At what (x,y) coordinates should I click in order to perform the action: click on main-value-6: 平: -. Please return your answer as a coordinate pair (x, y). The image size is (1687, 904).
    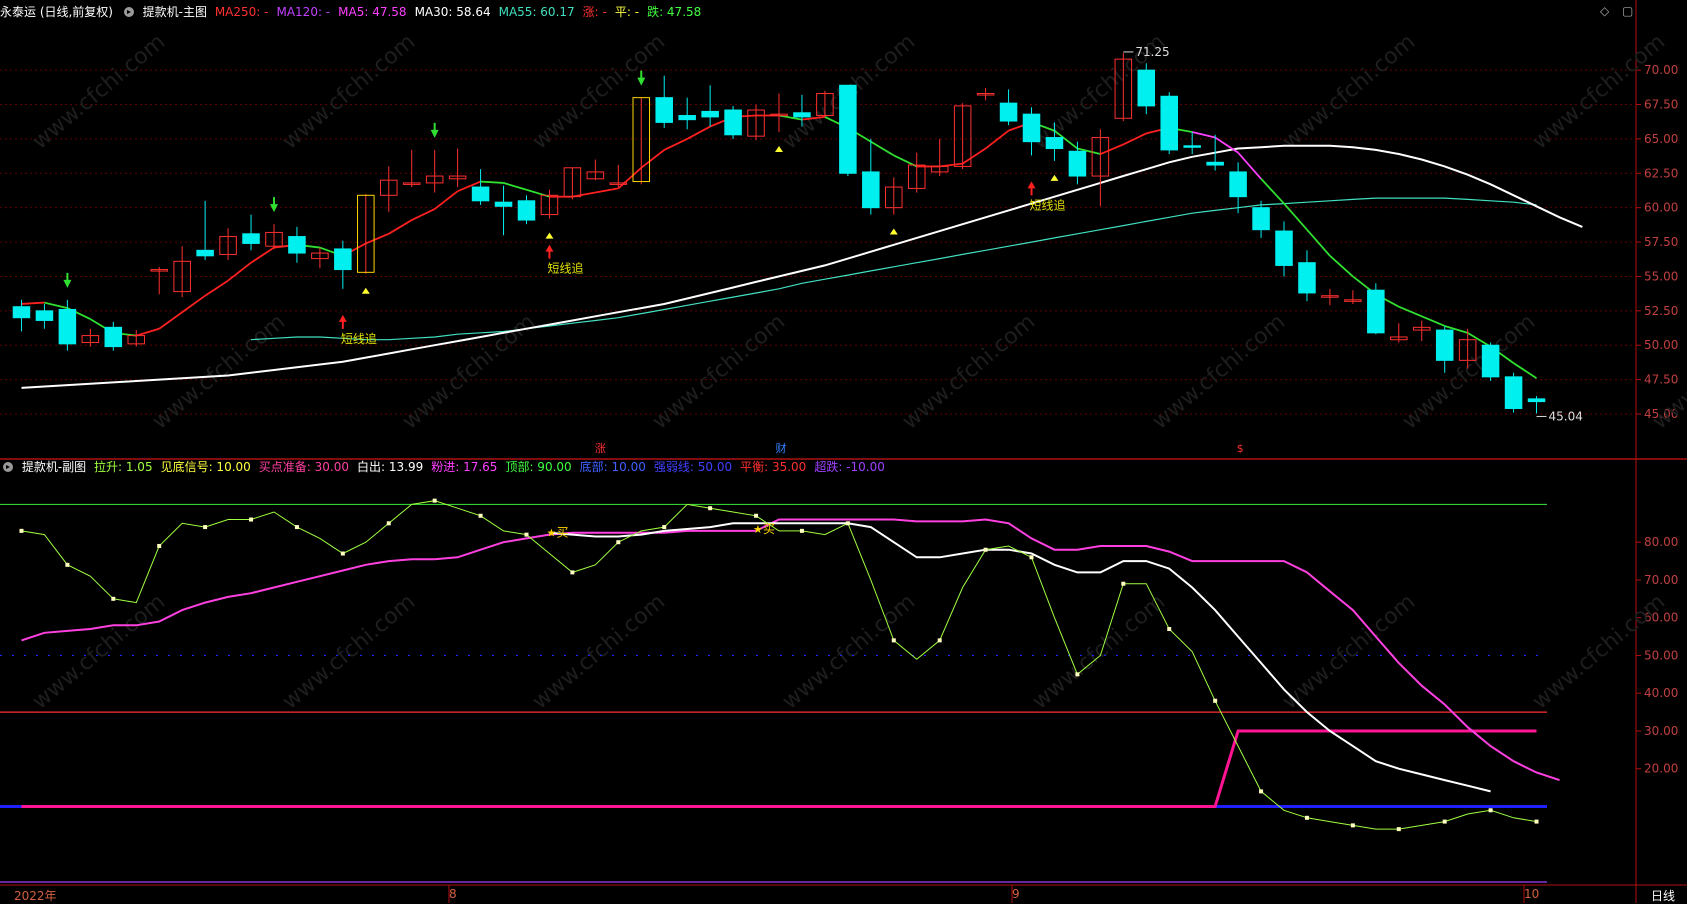
    Looking at the image, I should click on (627, 12).